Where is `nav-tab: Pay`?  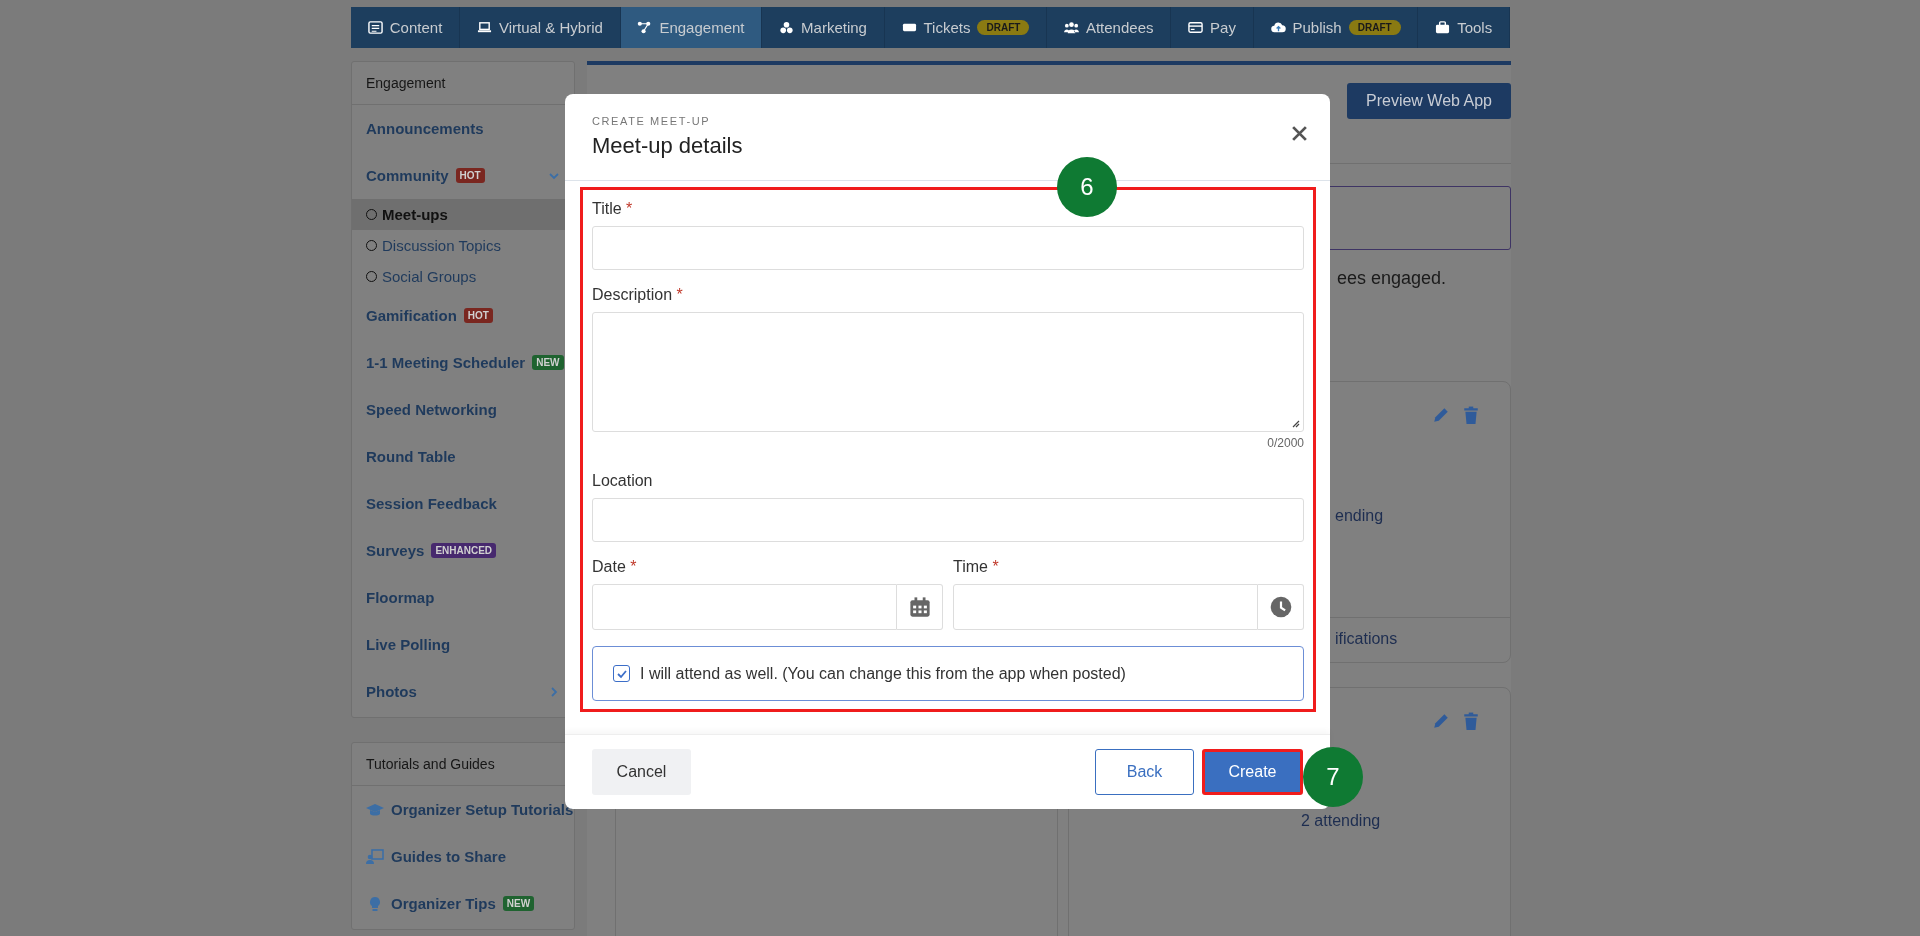 nav-tab: Pay is located at coordinates (1212, 27).